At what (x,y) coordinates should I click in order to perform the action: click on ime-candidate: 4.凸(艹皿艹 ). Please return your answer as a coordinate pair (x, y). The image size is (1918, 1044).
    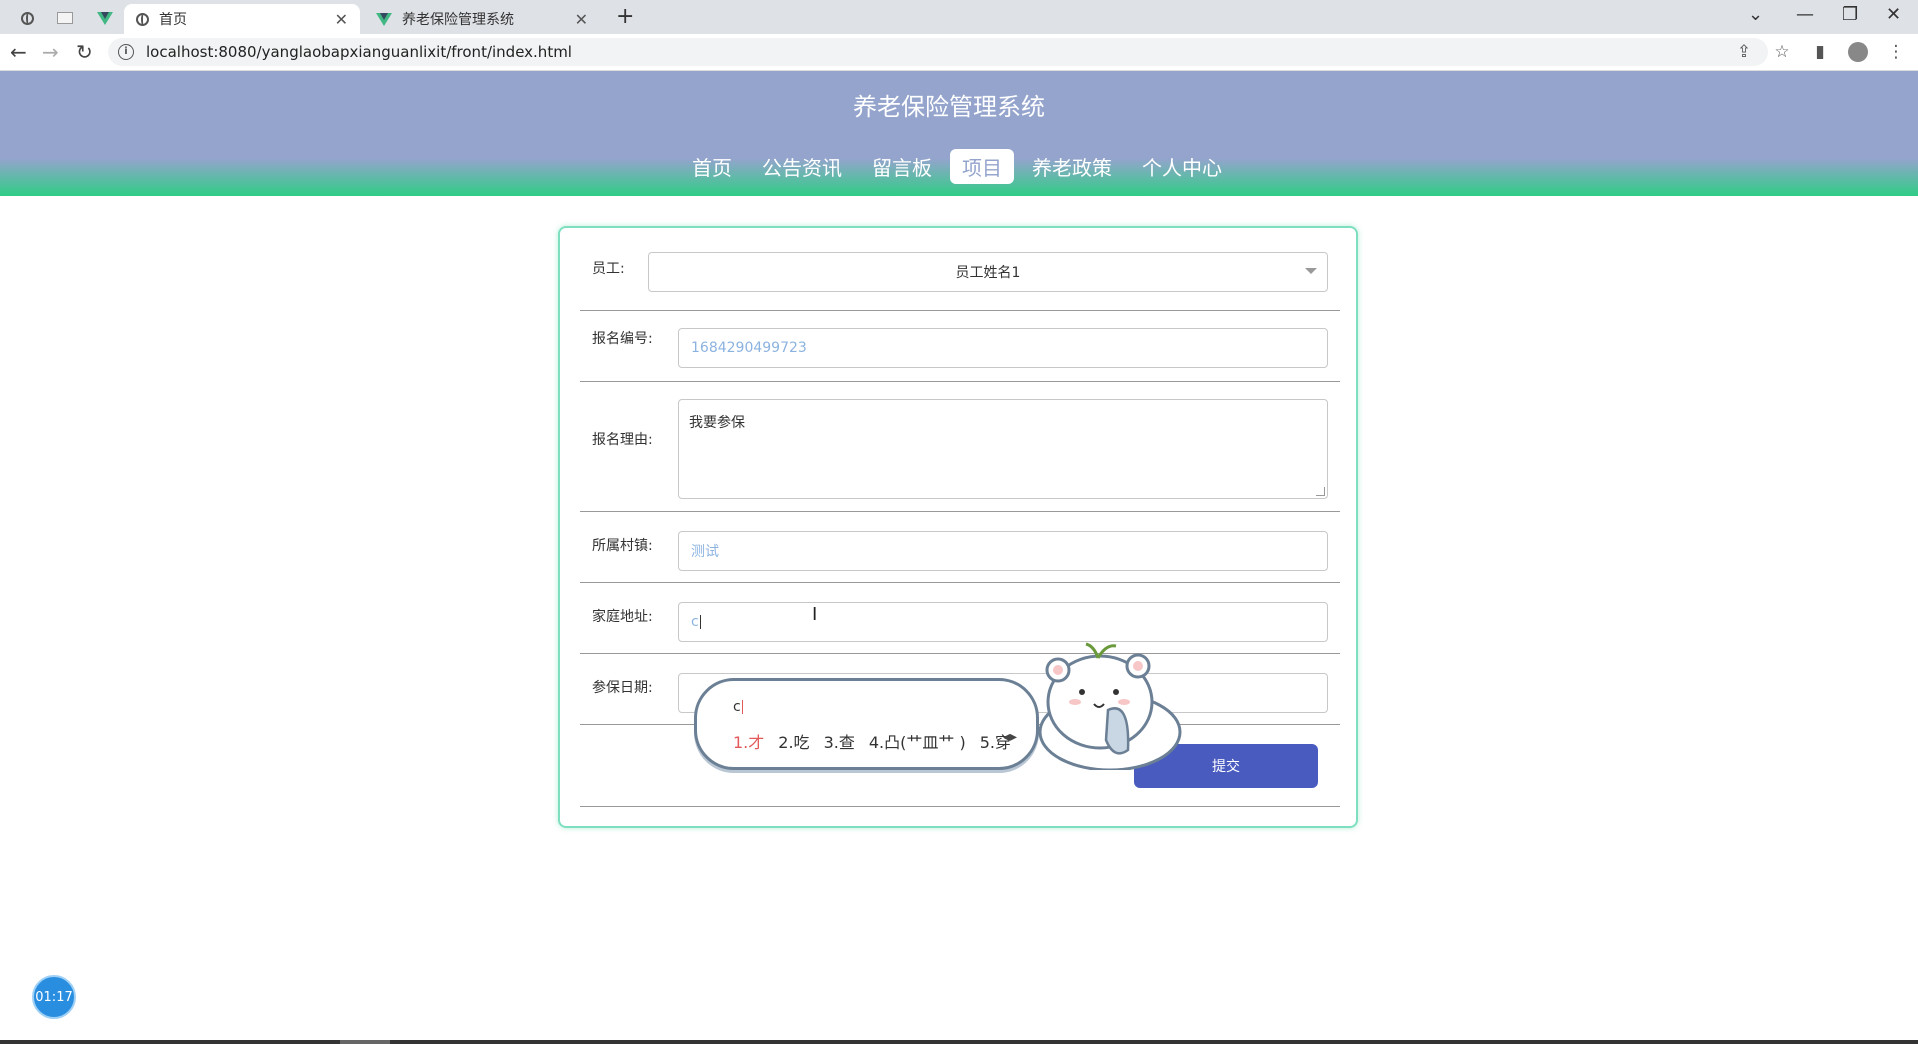
    Looking at the image, I should click on (917, 741).